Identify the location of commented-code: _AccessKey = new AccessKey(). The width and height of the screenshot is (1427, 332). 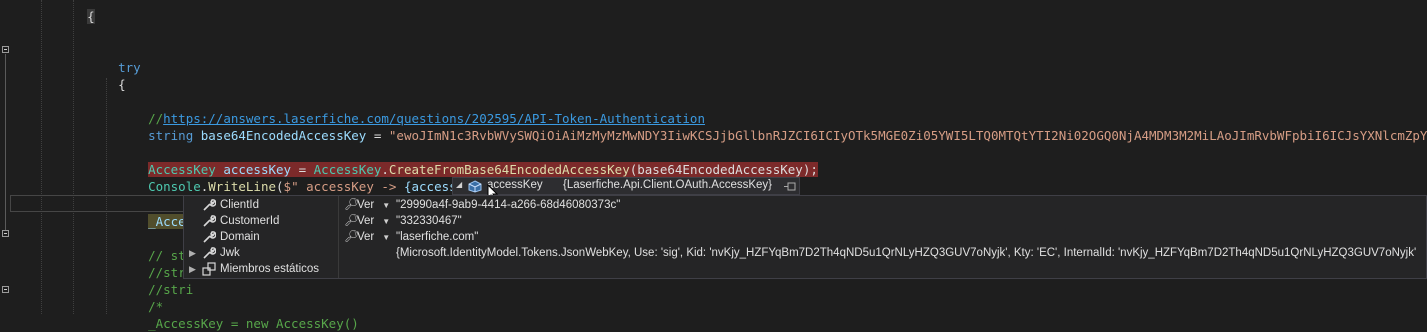
(253, 323).